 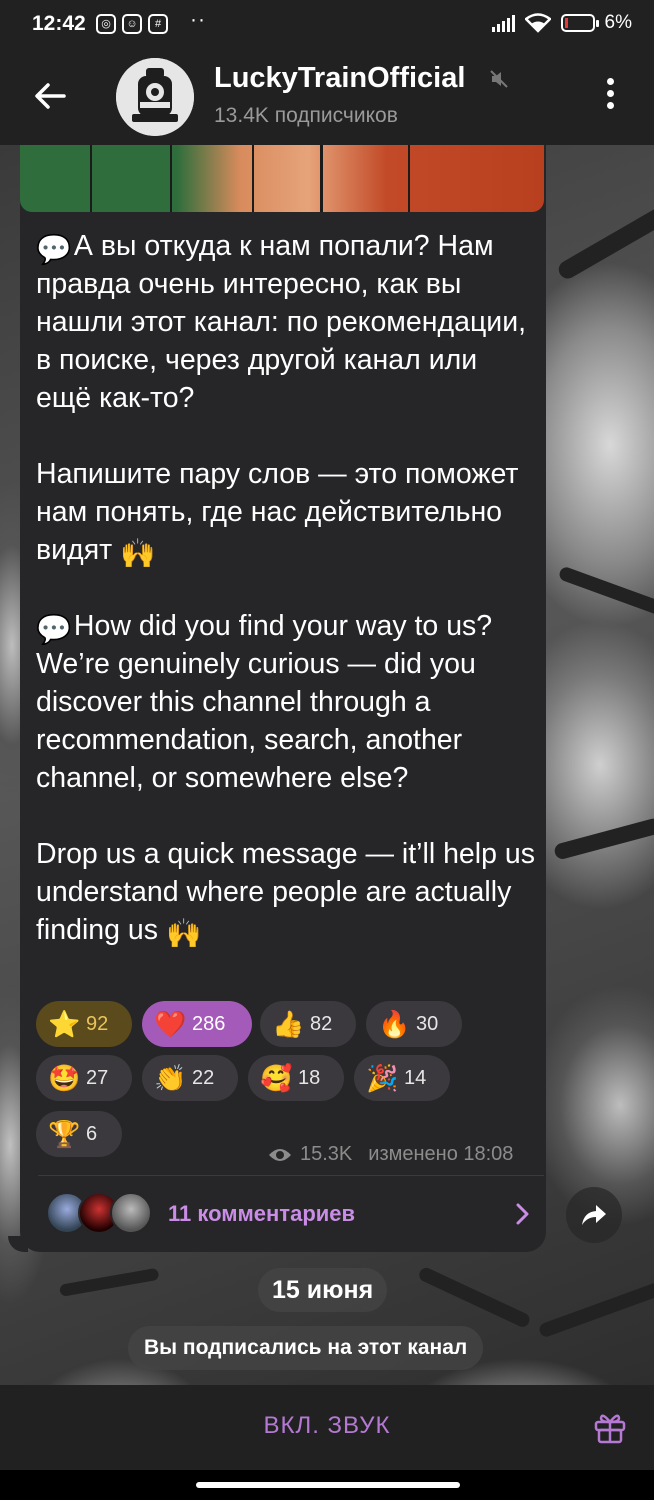 I want to click on thumbs-up-icon: 👍, so click(x=288, y=1023).